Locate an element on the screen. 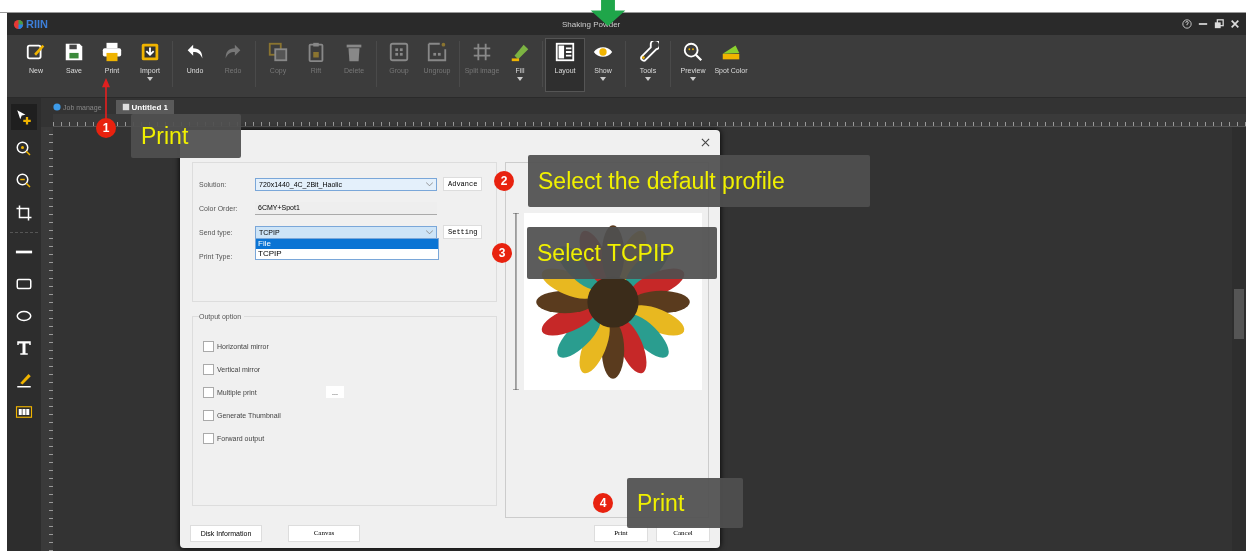 This screenshot has height=551, width=1246. grid-icon is located at coordinates (482, 52).